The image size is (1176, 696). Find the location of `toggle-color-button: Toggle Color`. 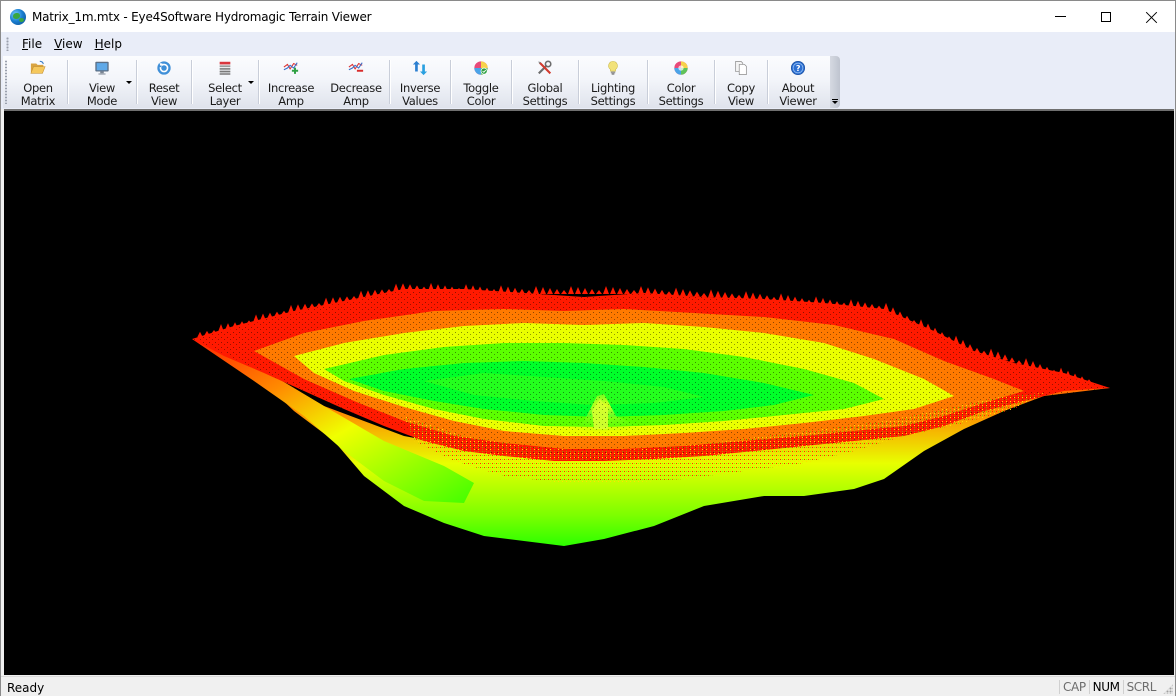

toggle-color-button: Toggle Color is located at coordinates (481, 82).